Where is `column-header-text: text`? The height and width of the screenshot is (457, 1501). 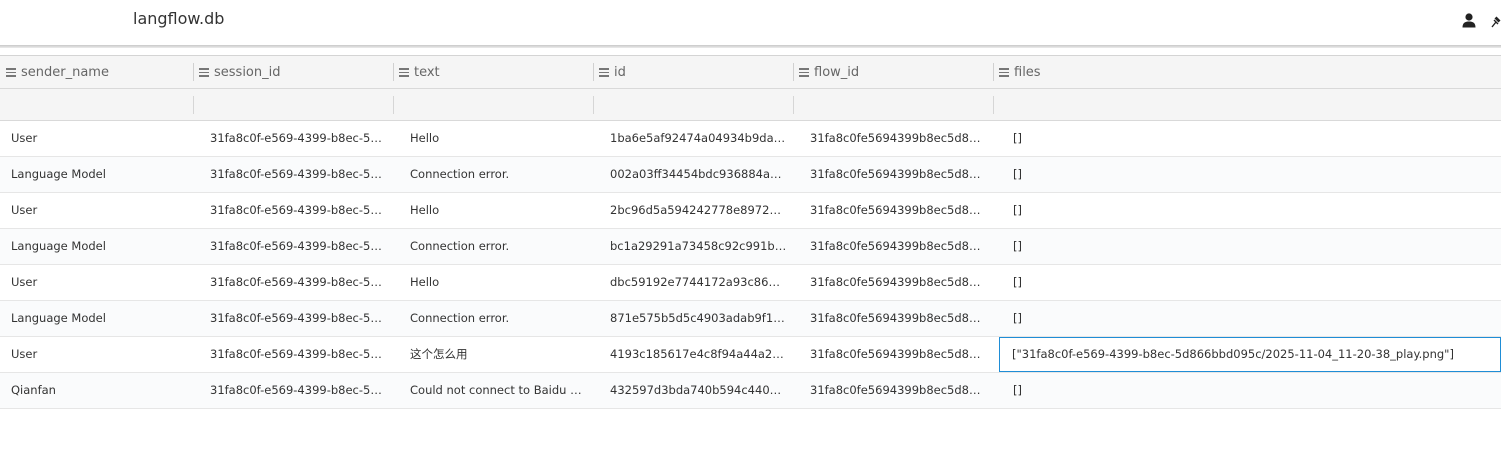 column-header-text: text is located at coordinates (419, 72).